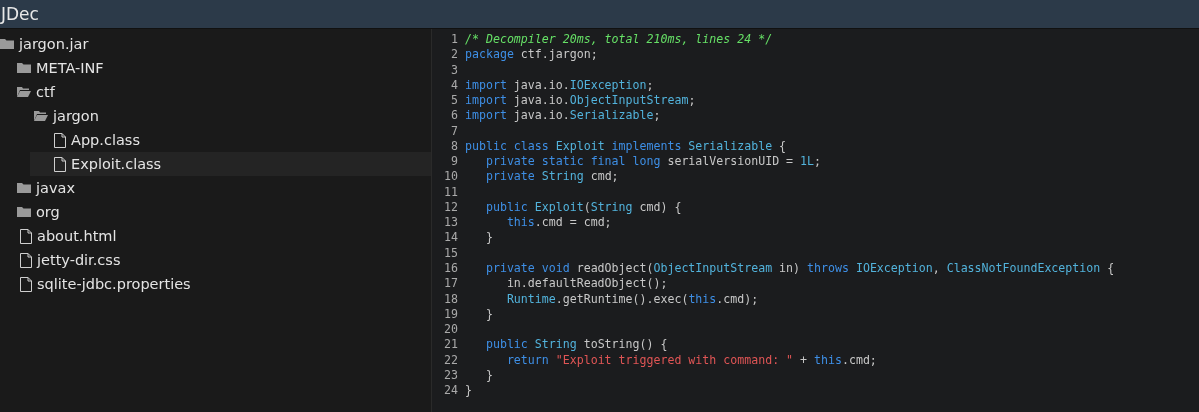 The image size is (1199, 412). I want to click on code-line: import java.io.Serializable;, so click(563, 116).